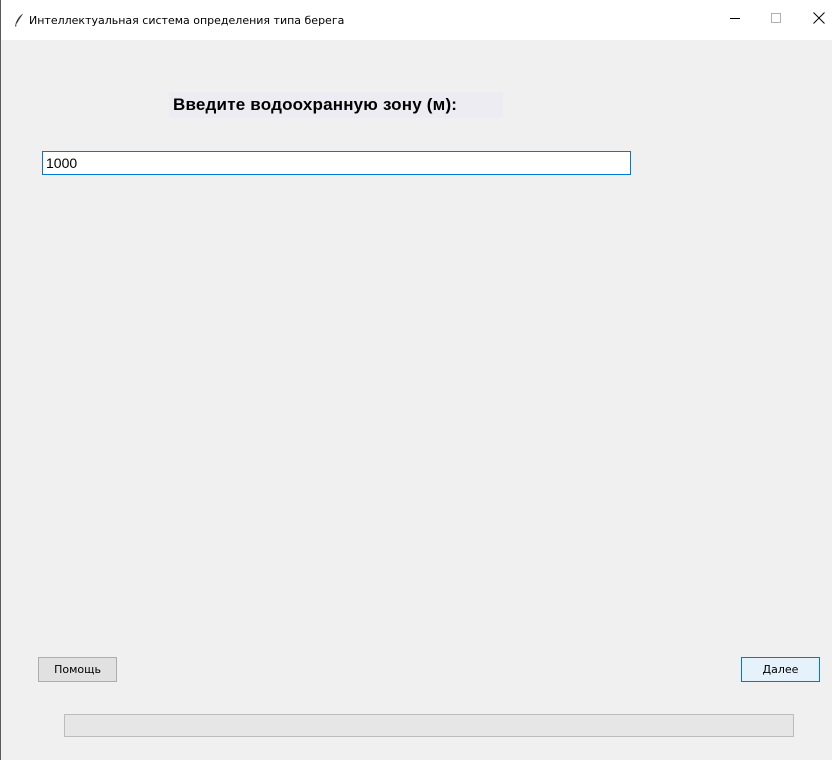  I want to click on minimize-icon, so click(735, 20).